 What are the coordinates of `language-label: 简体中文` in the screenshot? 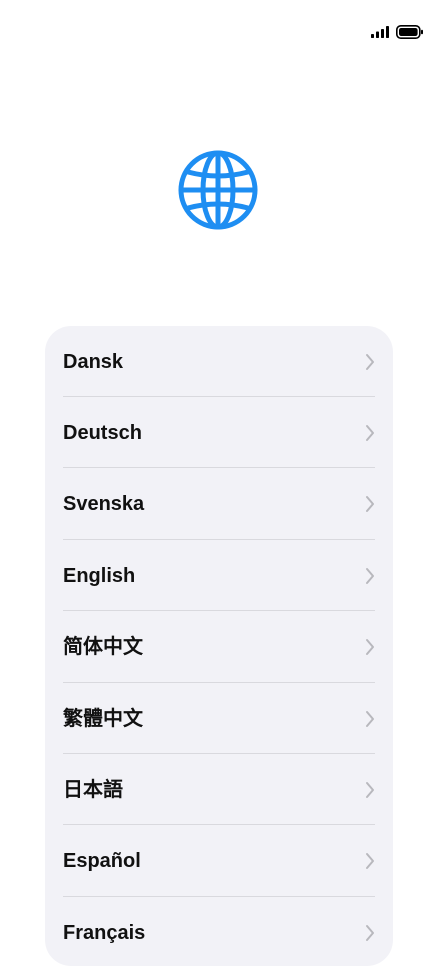 It's located at (103, 647).